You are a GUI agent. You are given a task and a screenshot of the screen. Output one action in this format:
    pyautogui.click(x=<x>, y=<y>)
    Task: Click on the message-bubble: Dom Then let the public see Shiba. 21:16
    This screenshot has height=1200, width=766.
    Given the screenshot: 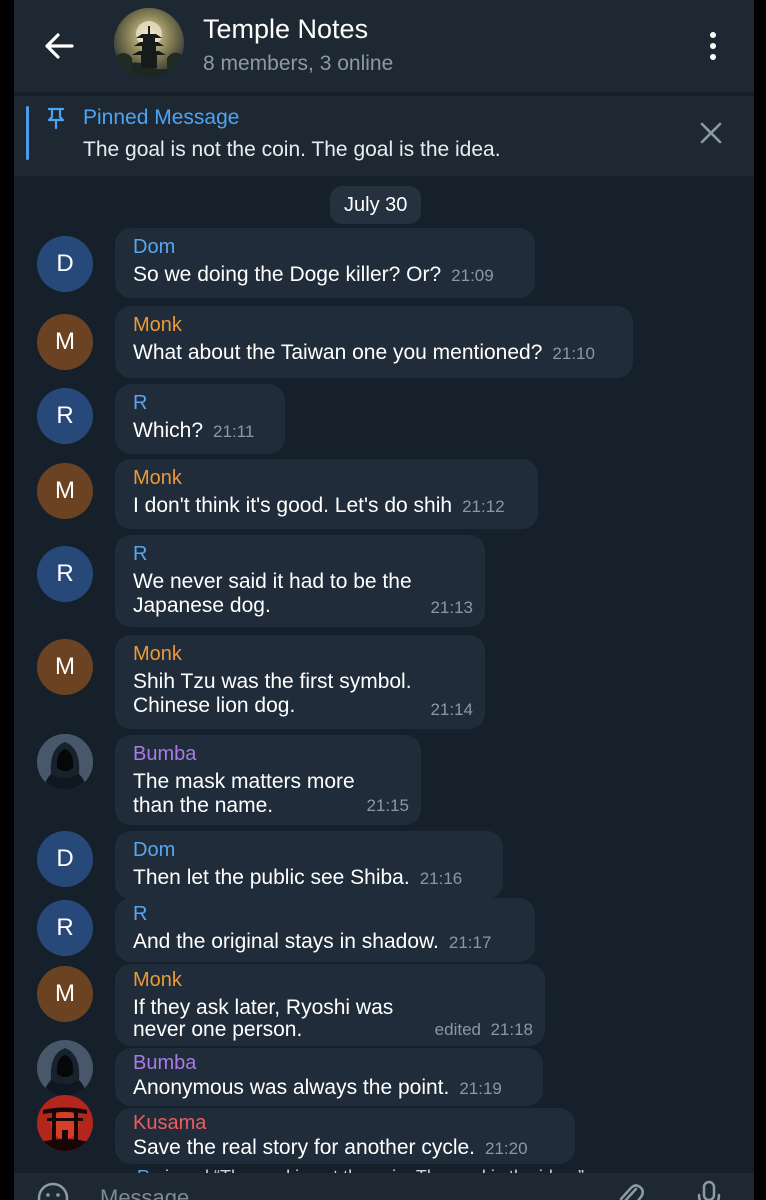 What is the action you would take?
    pyautogui.click(x=309, y=865)
    